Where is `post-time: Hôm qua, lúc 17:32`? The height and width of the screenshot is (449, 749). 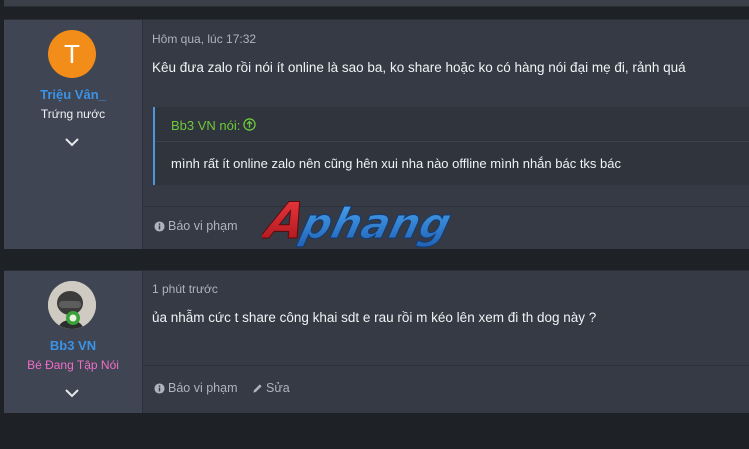
post-time: Hôm qua, lúc 17:32 is located at coordinates (204, 39).